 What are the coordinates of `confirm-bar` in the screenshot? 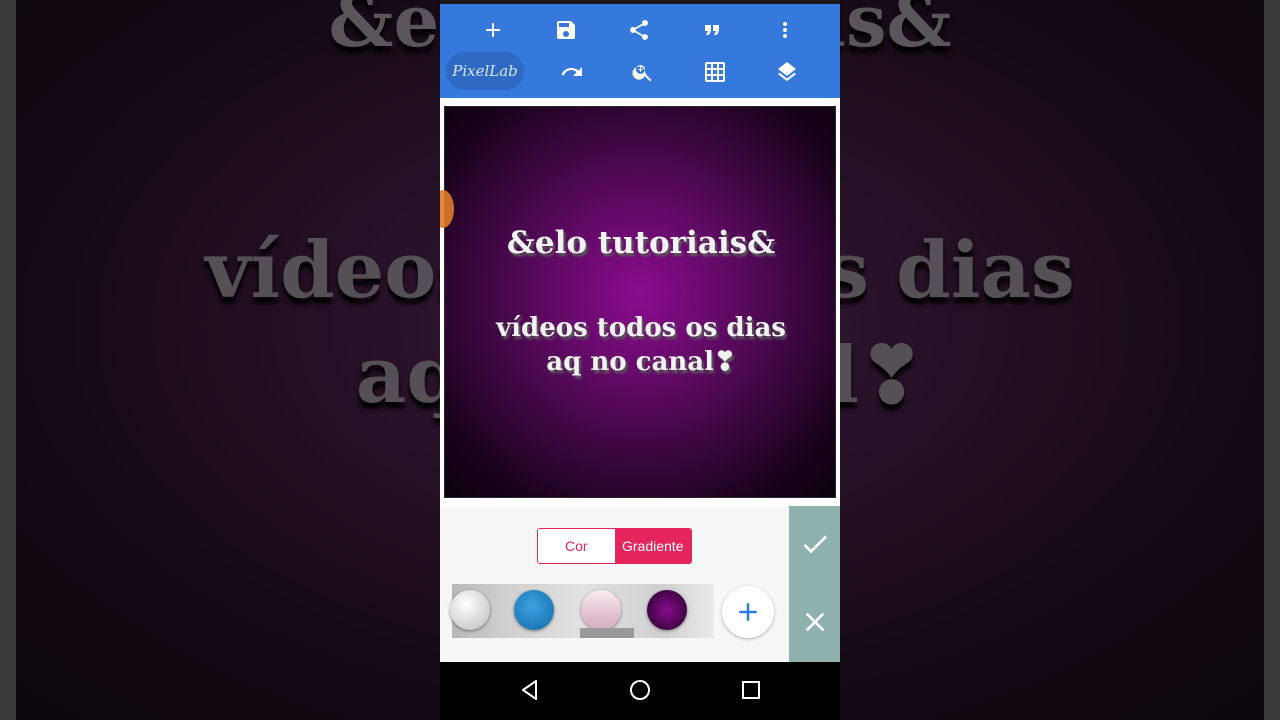 It's located at (814, 584).